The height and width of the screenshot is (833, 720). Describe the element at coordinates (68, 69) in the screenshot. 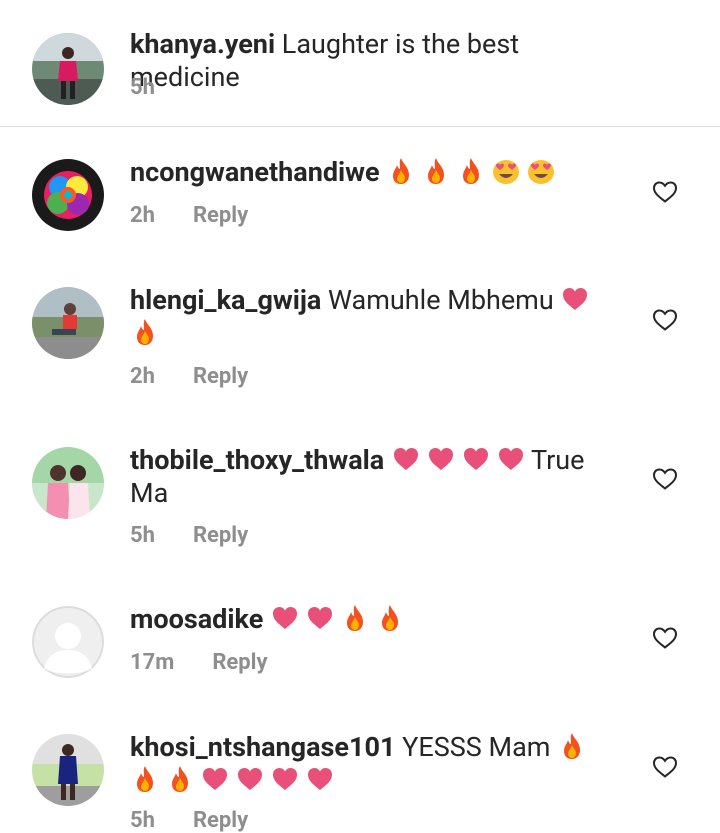

I see `author-avatar` at that location.